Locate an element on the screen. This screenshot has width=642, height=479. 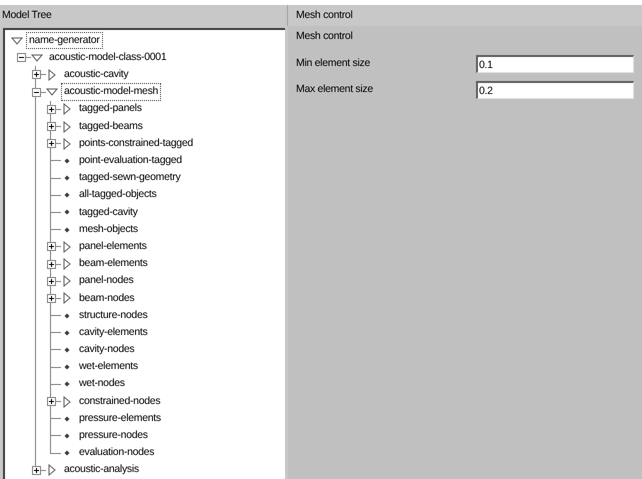
tree-item: acoustic-model-class-0001 is located at coordinates (107, 58).